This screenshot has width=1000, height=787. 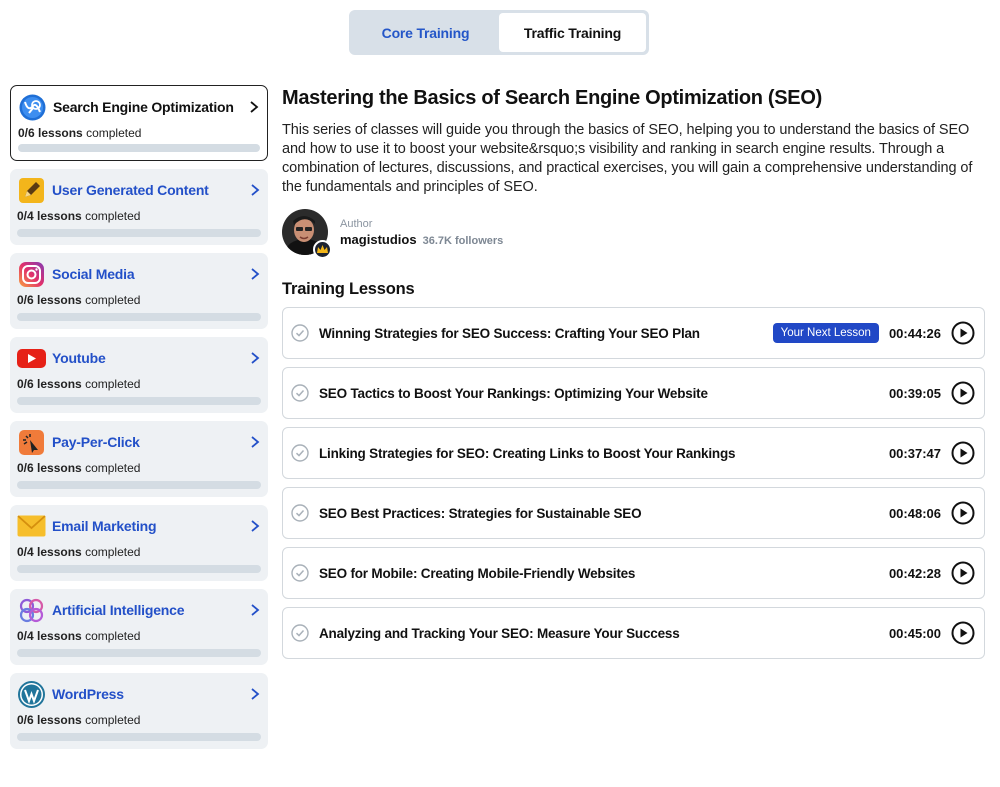 I want to click on wordpress-icon, so click(x=31, y=694).